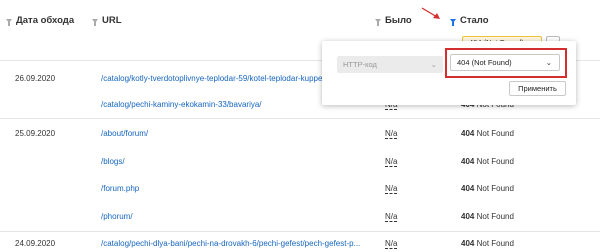 This screenshot has width=600, height=252. Describe the element at coordinates (449, 73) in the screenshot. I see `filter-popup: HTTP-код ⌄ 404 (Not Found) ⌄ Применить` at that location.